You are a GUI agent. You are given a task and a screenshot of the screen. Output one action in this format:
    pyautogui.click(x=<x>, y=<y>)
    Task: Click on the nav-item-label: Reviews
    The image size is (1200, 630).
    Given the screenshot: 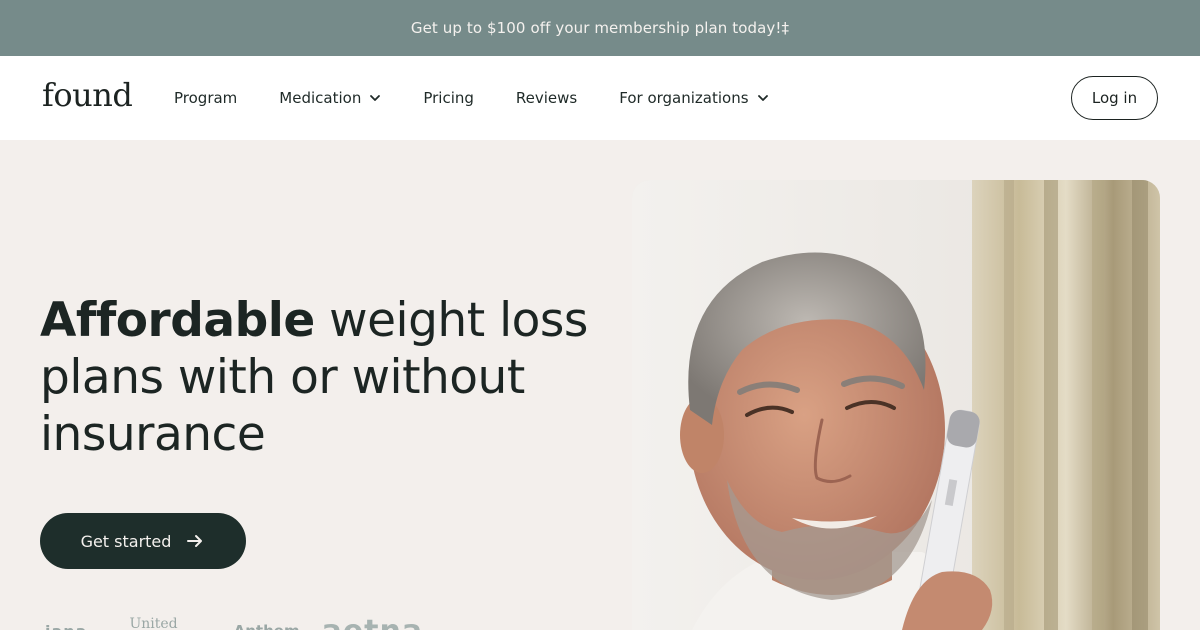 What is the action you would take?
    pyautogui.click(x=546, y=98)
    